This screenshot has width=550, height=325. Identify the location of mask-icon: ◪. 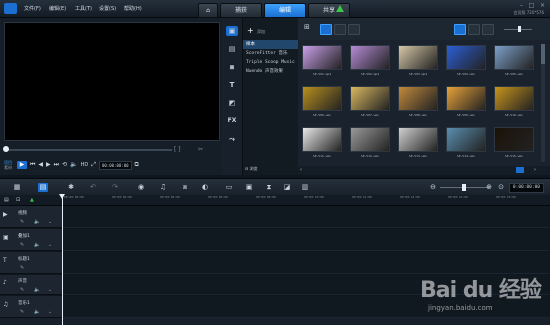
(287, 187).